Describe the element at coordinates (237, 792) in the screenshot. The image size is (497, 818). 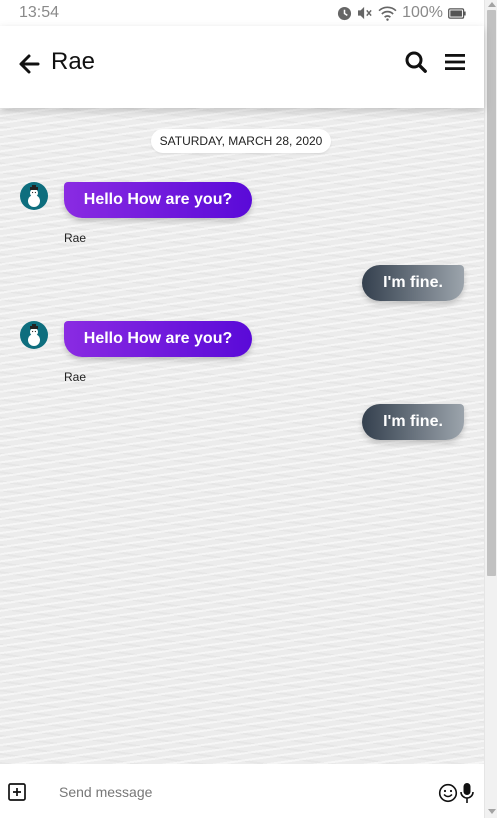
I see `message-input` at that location.